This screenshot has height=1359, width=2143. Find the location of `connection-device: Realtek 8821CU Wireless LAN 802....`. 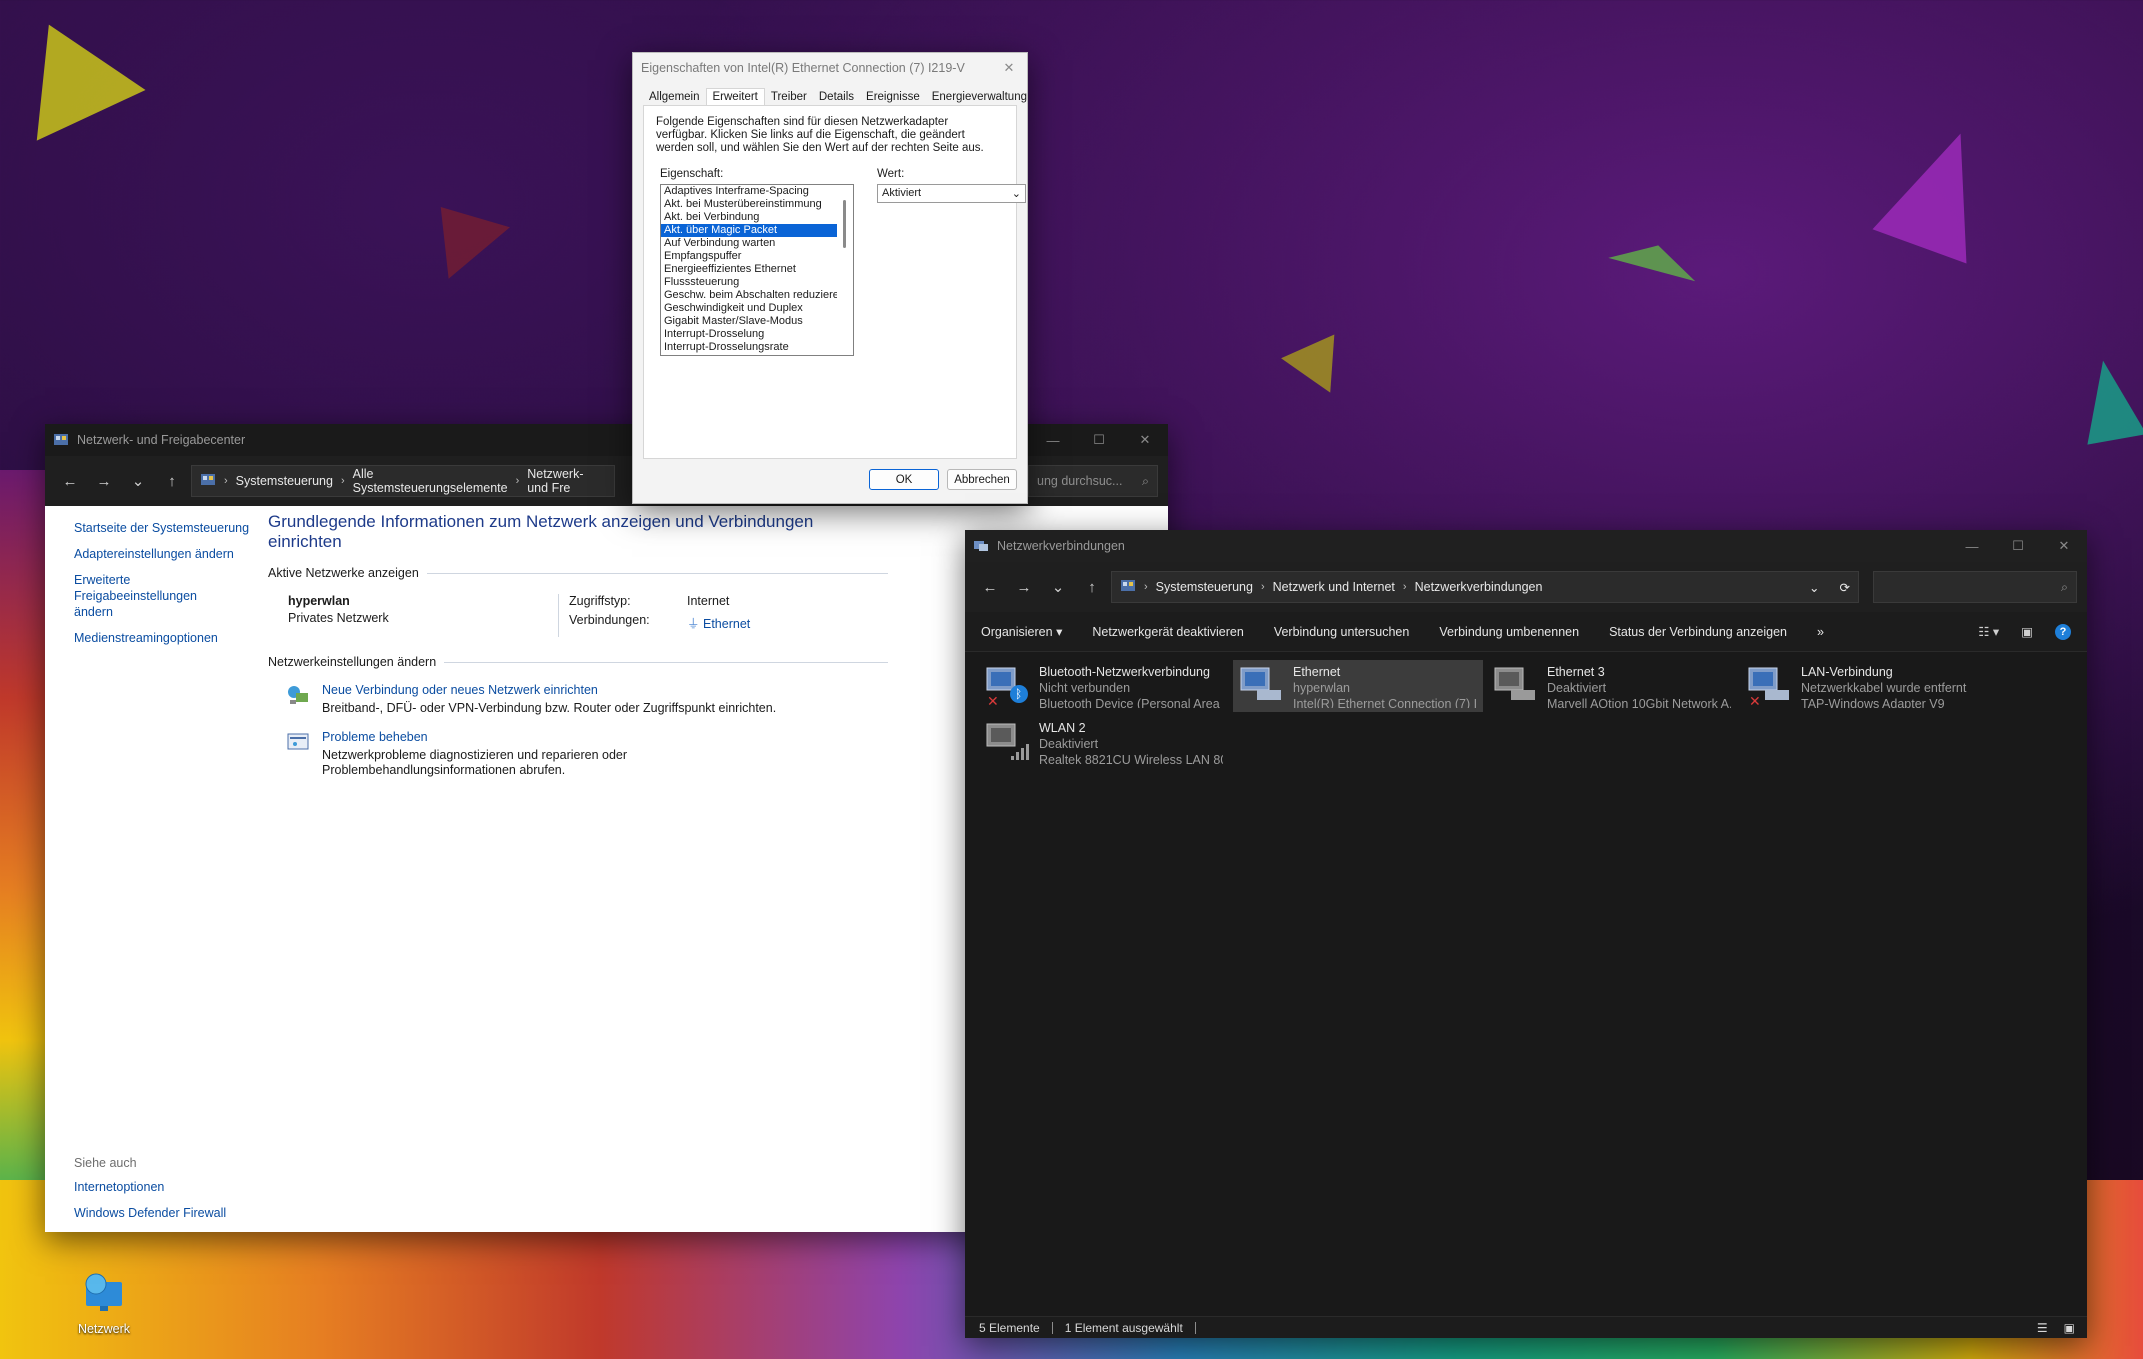

connection-device: Realtek 8821CU Wireless LAN 802.... is located at coordinates (1131, 758).